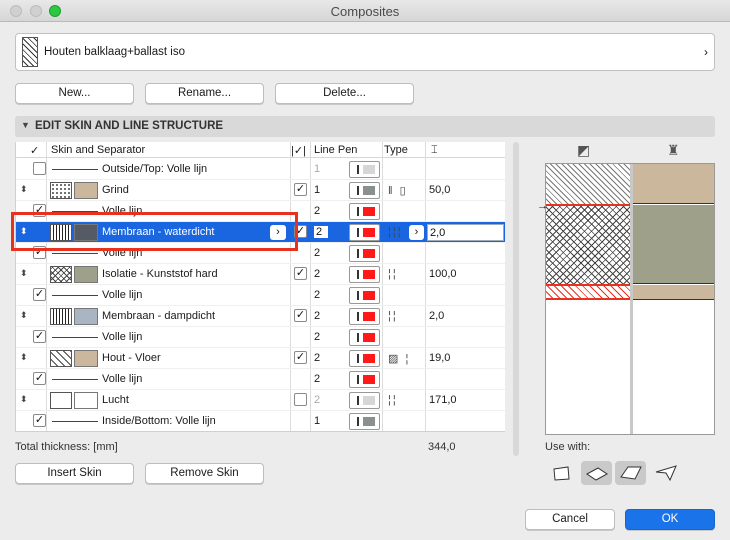 The width and height of the screenshot is (730, 540). I want to click on insert-skin-button: Insert Skin, so click(74, 473).